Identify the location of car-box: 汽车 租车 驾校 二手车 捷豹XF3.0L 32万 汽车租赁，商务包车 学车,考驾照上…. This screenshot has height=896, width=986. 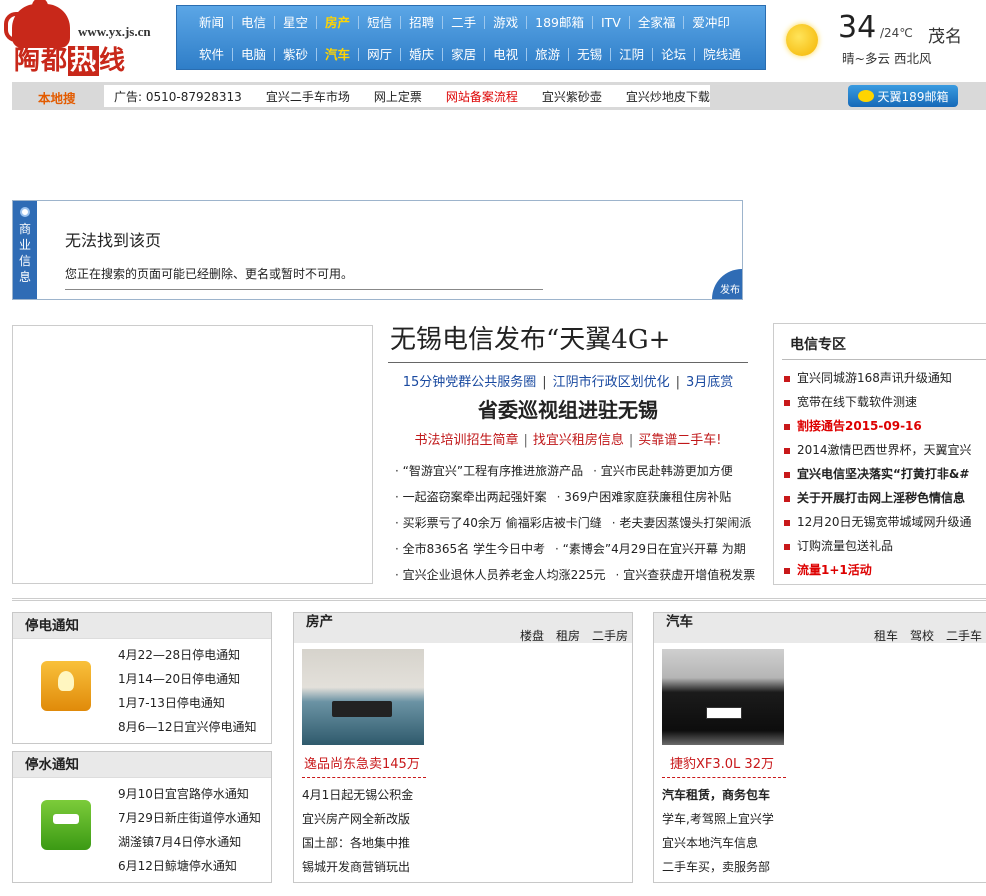
(819, 747).